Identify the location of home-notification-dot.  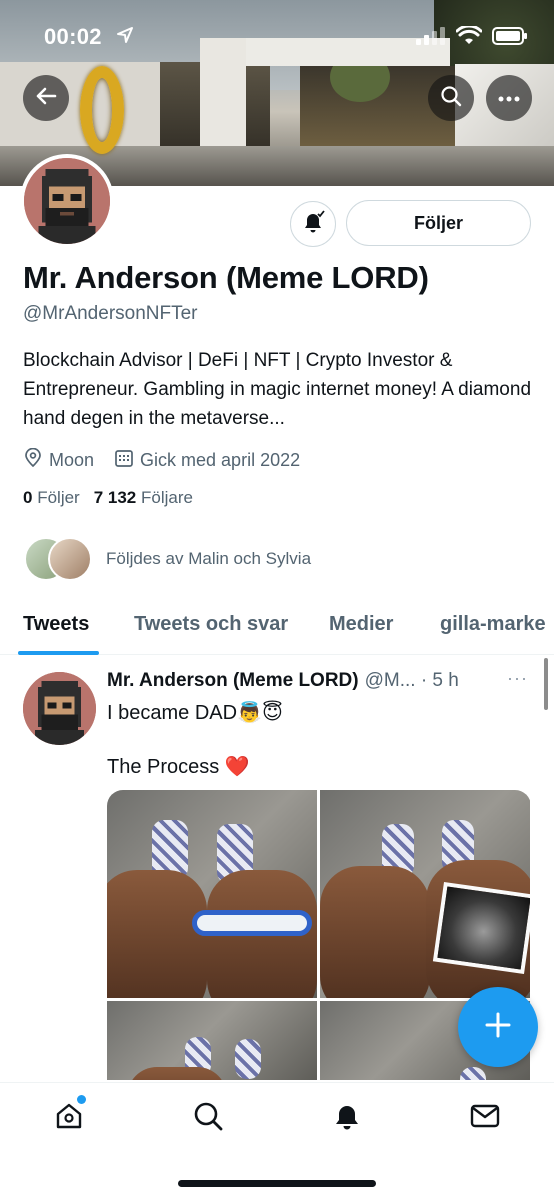
(81, 1099).